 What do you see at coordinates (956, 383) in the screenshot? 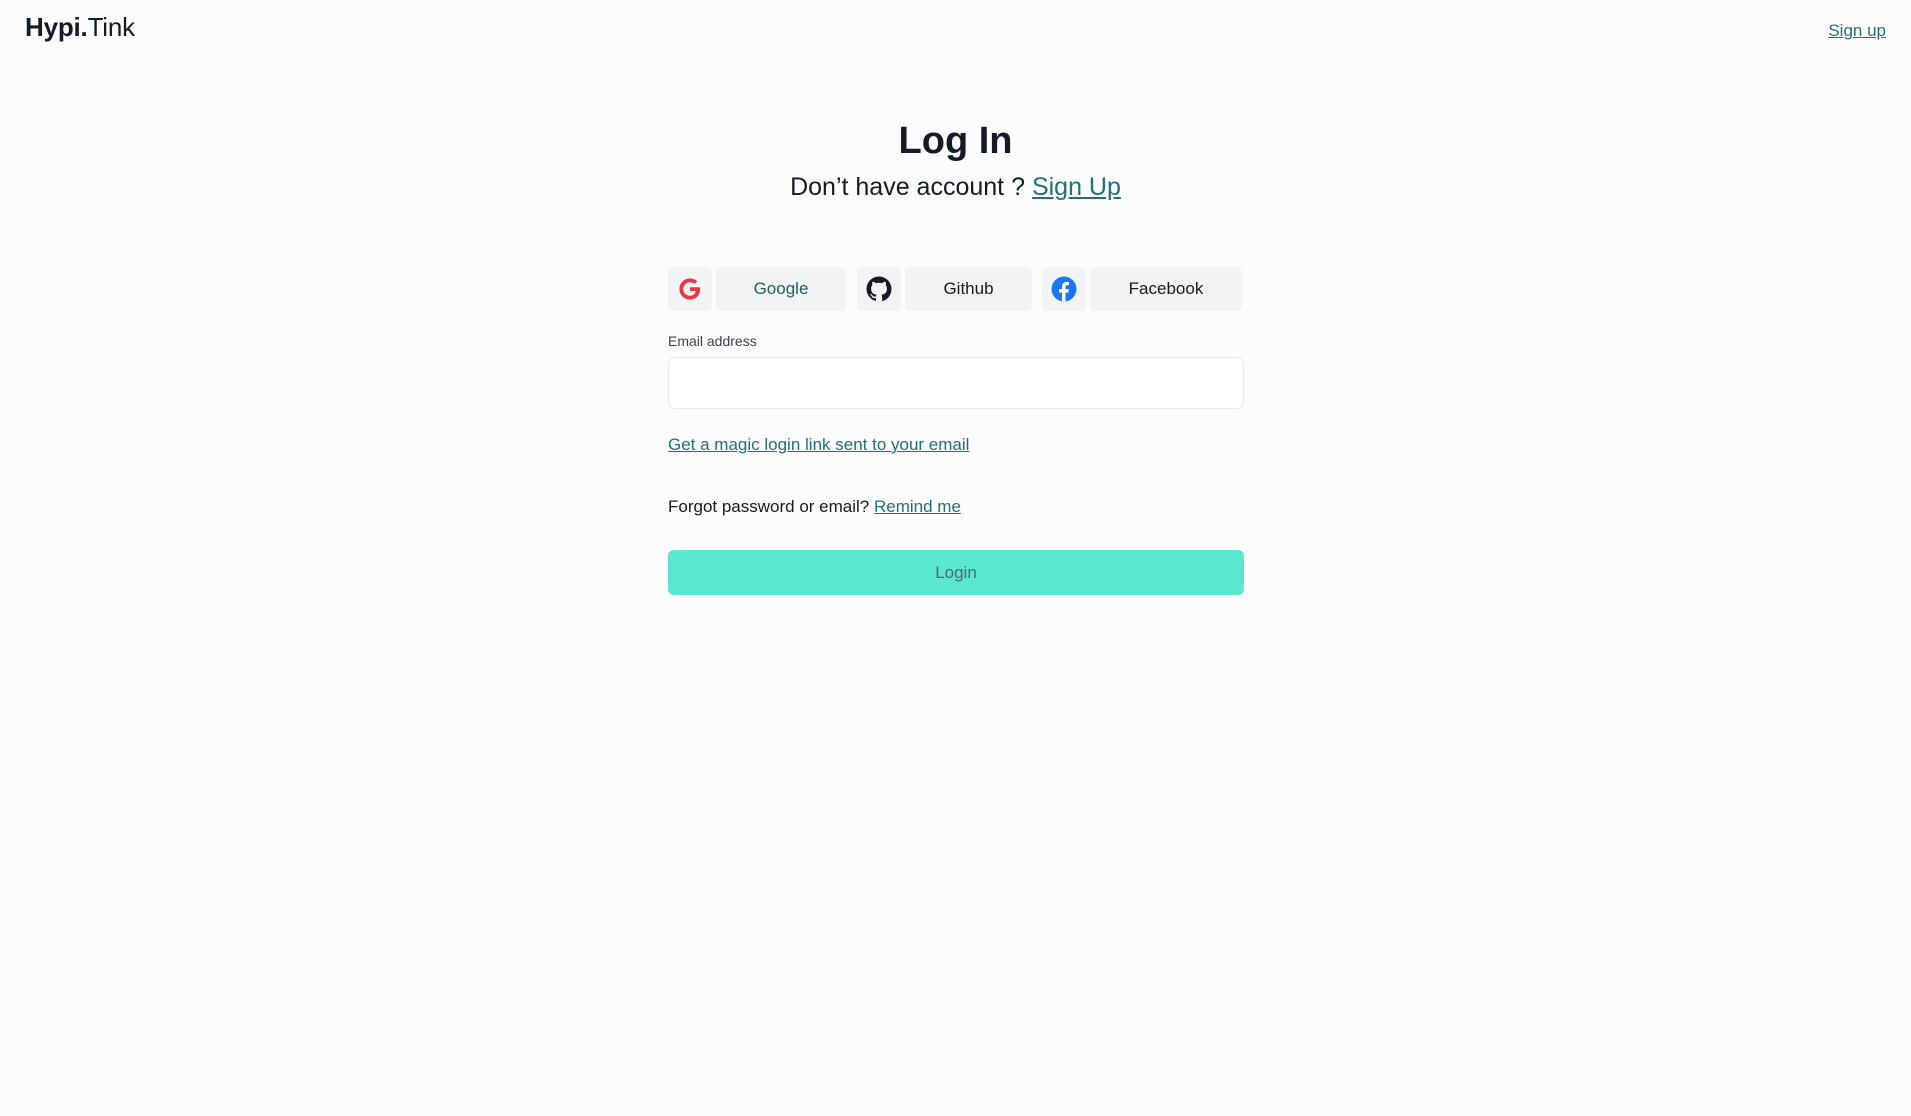
I see `email-input` at bounding box center [956, 383].